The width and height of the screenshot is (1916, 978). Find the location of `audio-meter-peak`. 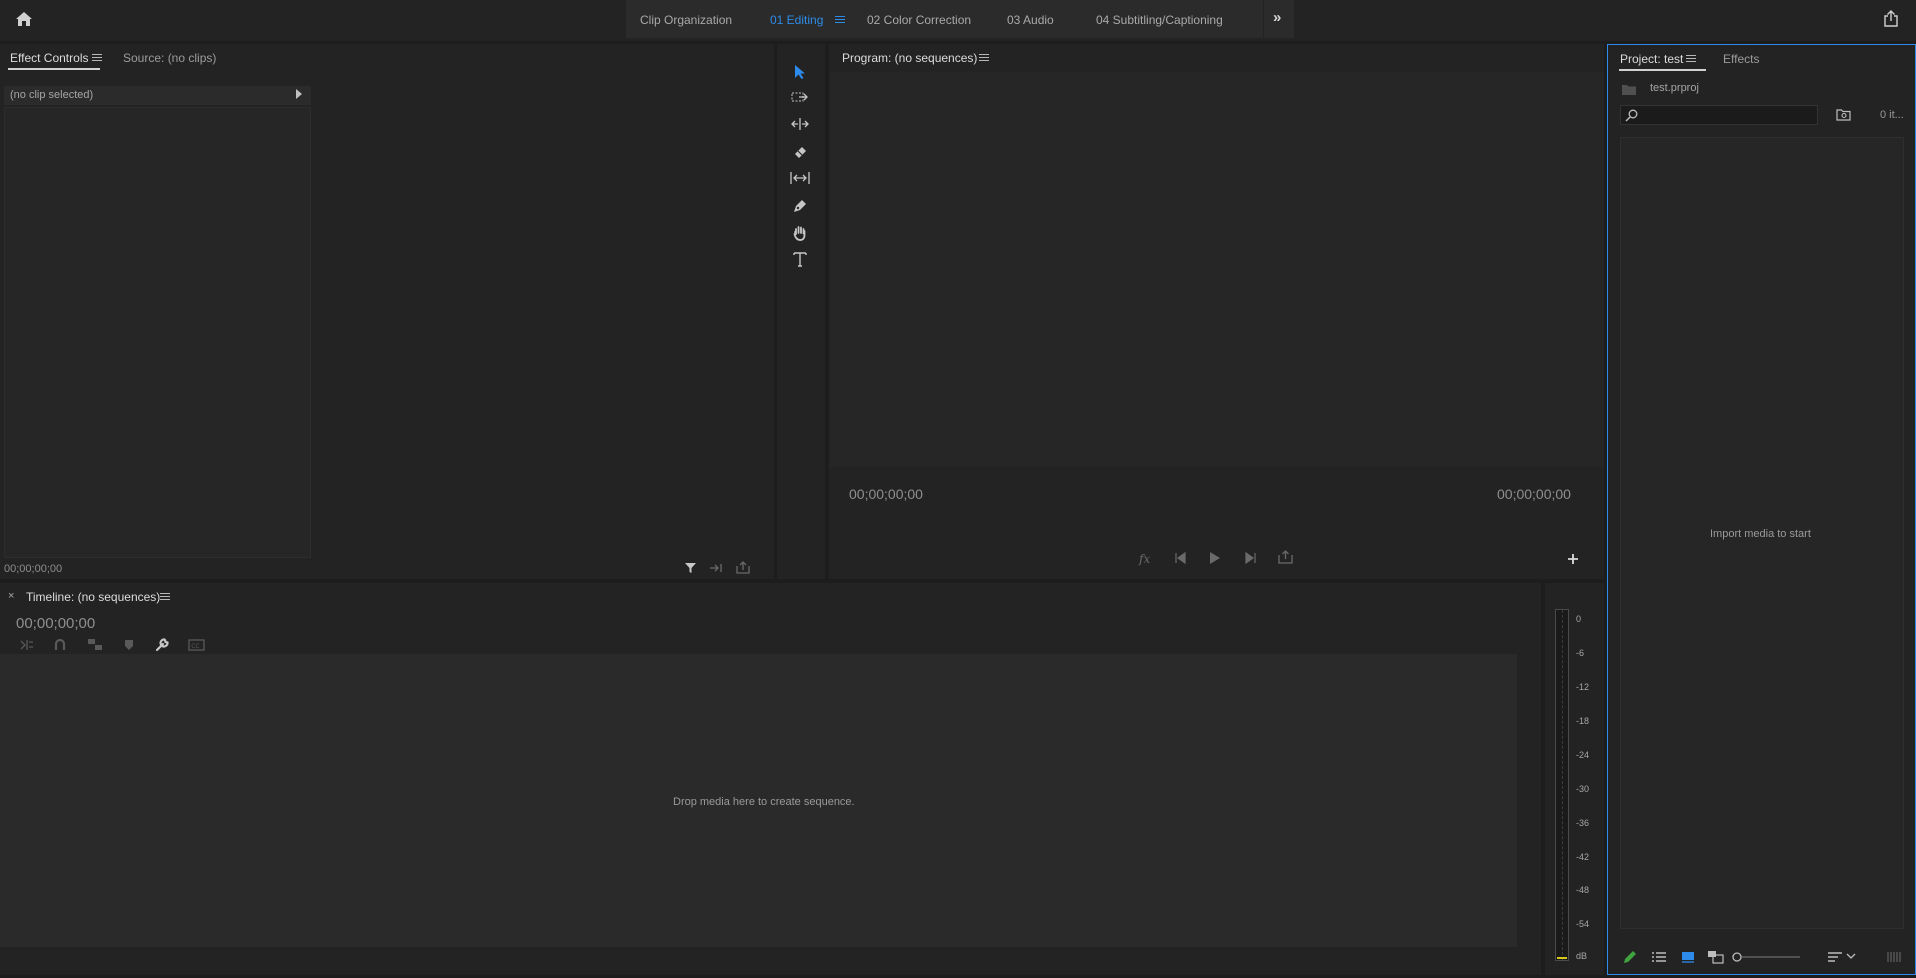

audio-meter-peak is located at coordinates (1562, 958).